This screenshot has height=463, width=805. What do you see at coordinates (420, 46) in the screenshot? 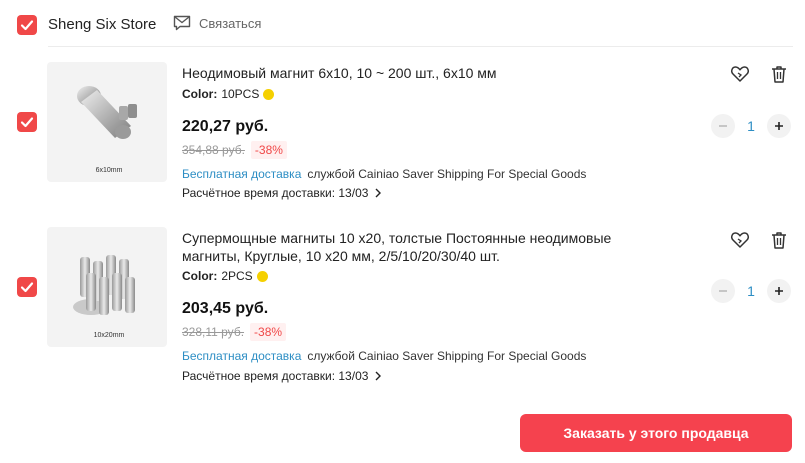
I see `divider` at bounding box center [420, 46].